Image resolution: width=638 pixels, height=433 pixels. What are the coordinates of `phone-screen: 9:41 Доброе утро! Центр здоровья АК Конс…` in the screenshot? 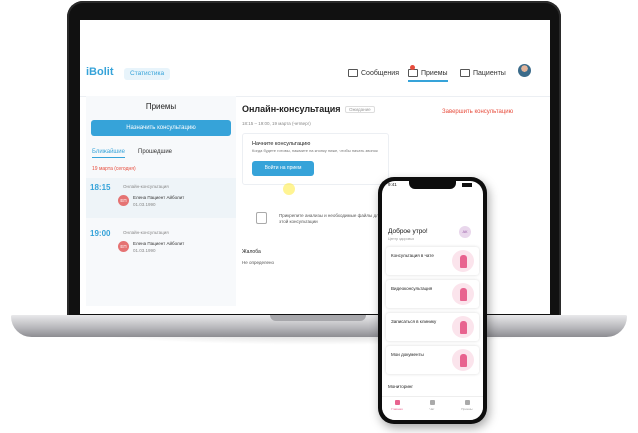 It's located at (432, 300).